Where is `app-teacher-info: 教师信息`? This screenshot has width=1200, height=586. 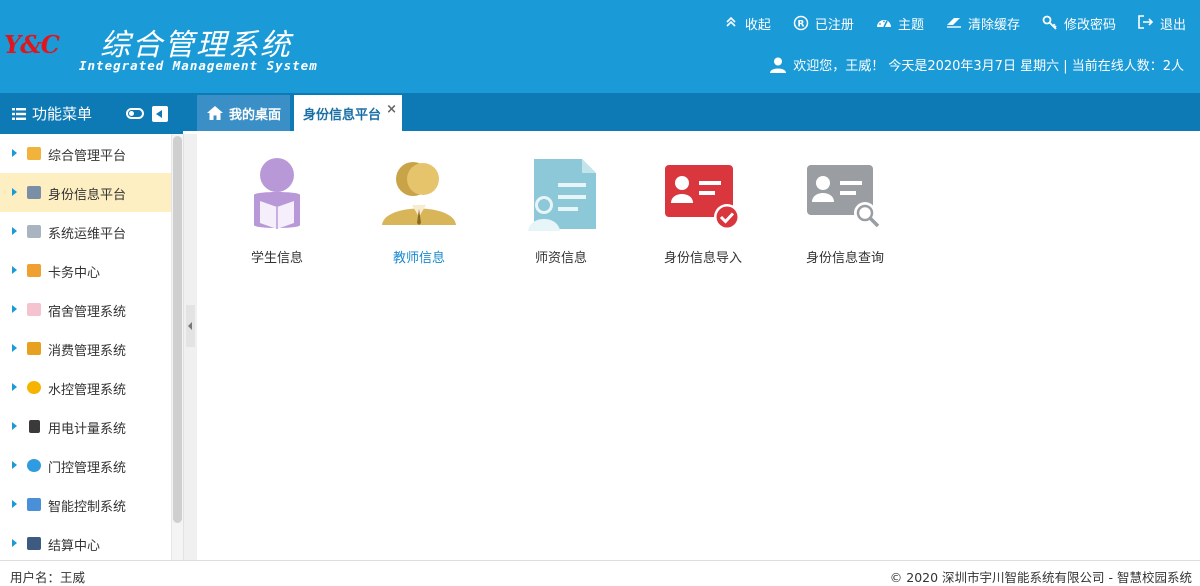 app-teacher-info: 教师信息 is located at coordinates (419, 211).